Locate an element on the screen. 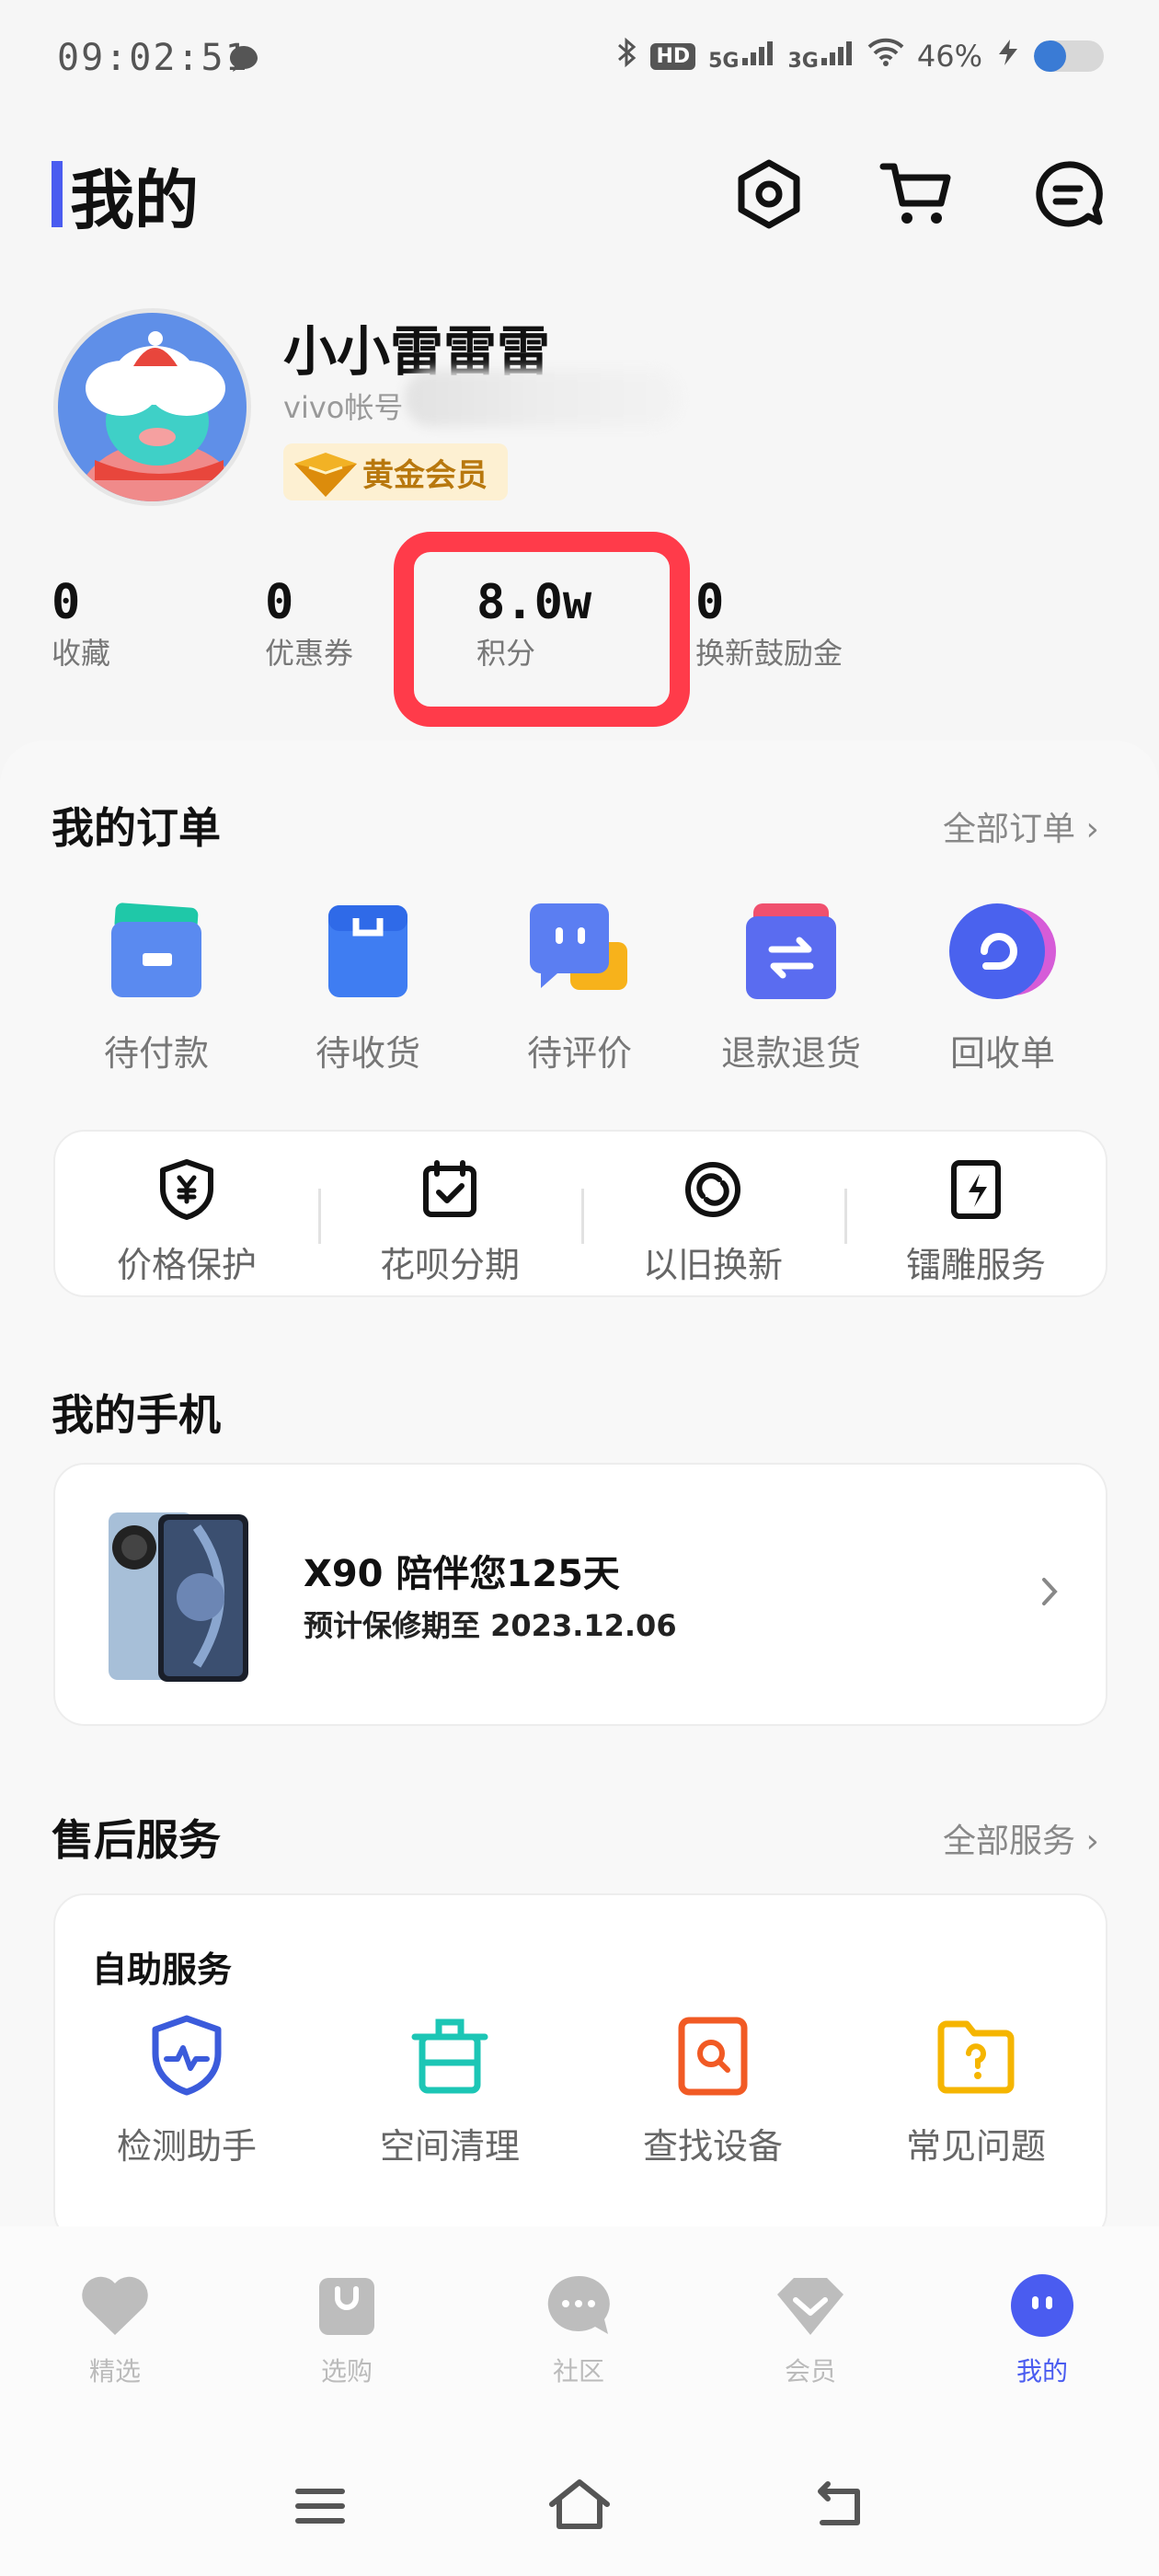 The width and height of the screenshot is (1159, 2576). tab-shop: 选购 is located at coordinates (347, 2330).